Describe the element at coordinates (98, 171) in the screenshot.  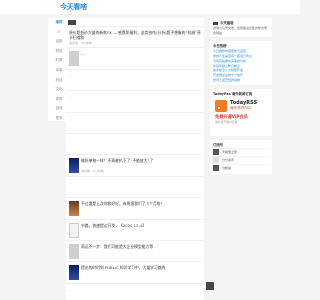
I see `entry-time: 3小时前` at that location.